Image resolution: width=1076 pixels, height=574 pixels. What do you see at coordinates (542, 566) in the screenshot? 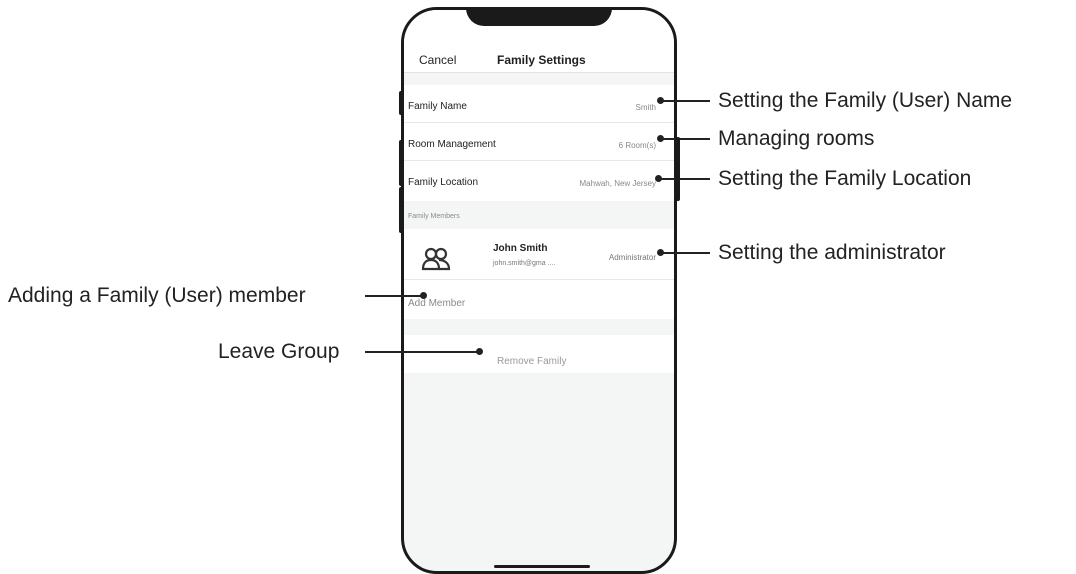
I see `home-indicator` at bounding box center [542, 566].